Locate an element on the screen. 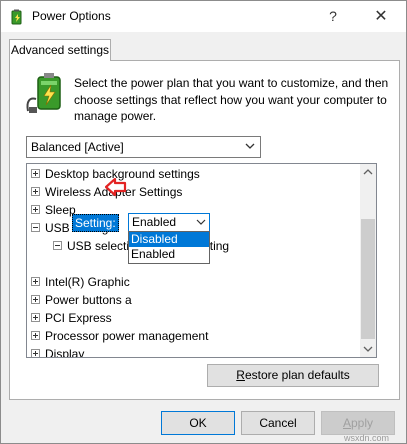  setting-dropdown-list: Disabled Enabled is located at coordinates (169, 247).